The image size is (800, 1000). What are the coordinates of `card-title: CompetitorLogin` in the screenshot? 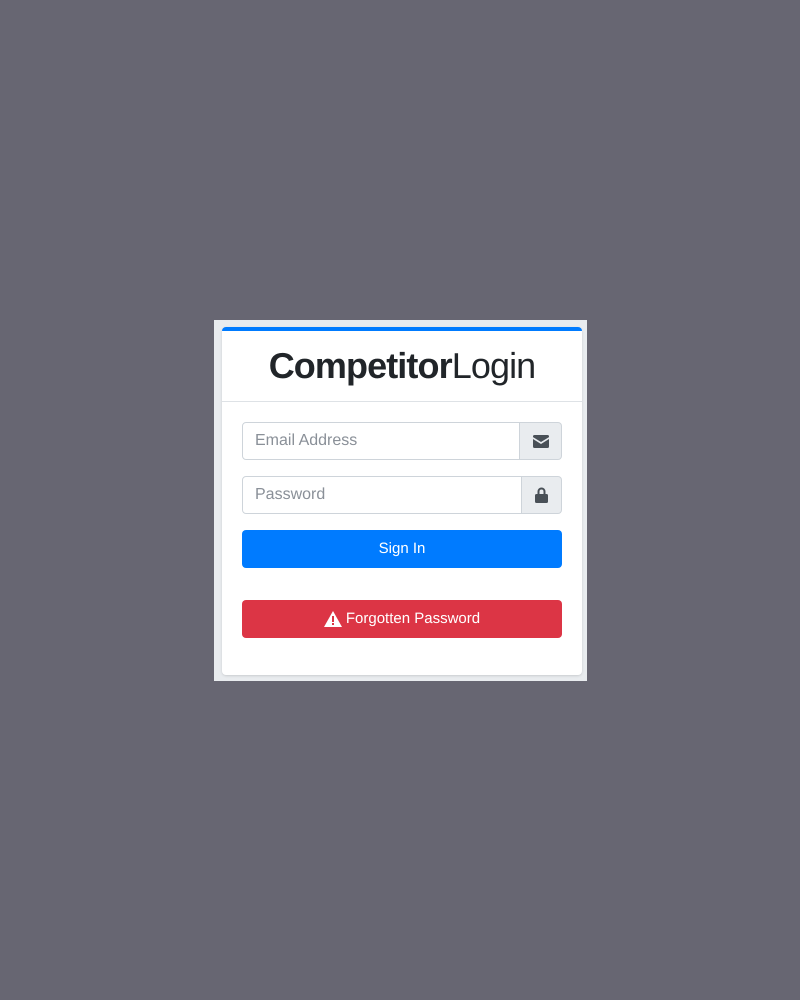 It's located at (402, 366).